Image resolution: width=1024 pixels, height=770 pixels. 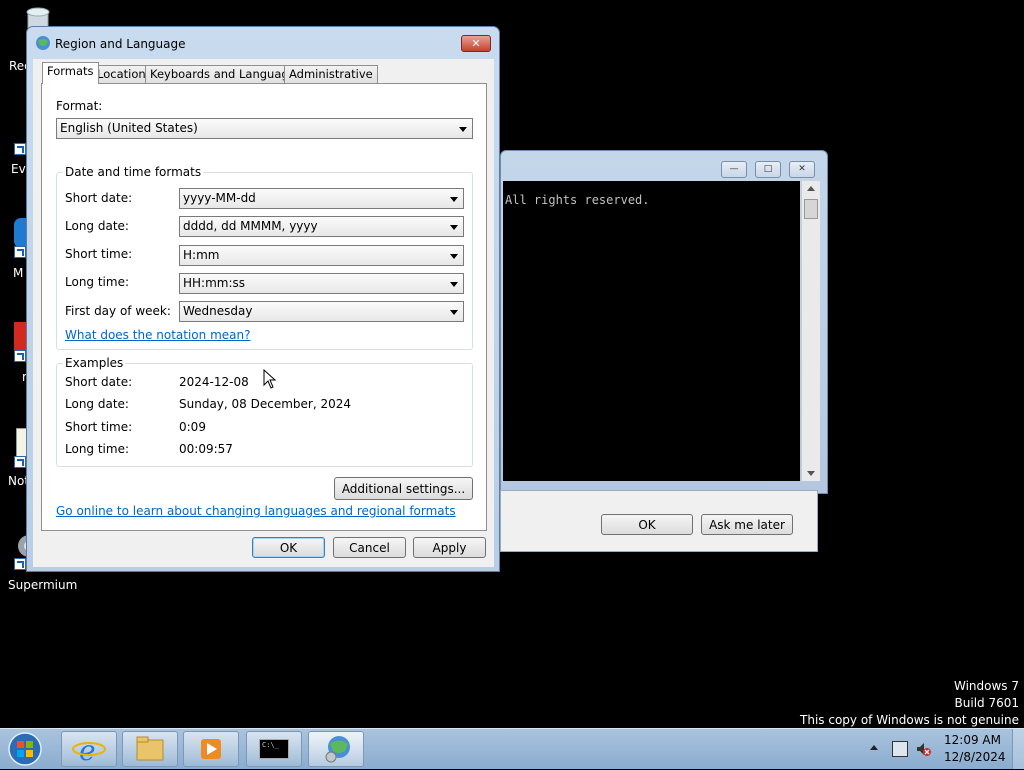 I want to click on taskbar-internet-explorer: e, so click(x=89, y=749).